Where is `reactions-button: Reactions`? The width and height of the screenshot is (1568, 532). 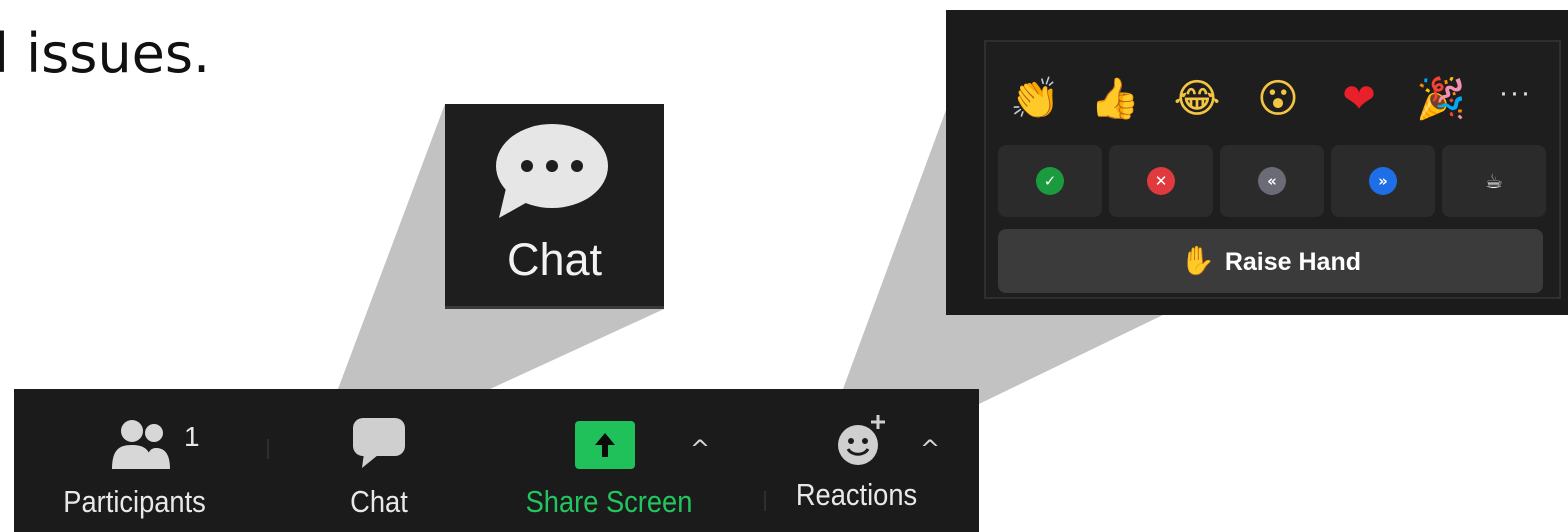 reactions-button: Reactions is located at coordinates (856, 460).